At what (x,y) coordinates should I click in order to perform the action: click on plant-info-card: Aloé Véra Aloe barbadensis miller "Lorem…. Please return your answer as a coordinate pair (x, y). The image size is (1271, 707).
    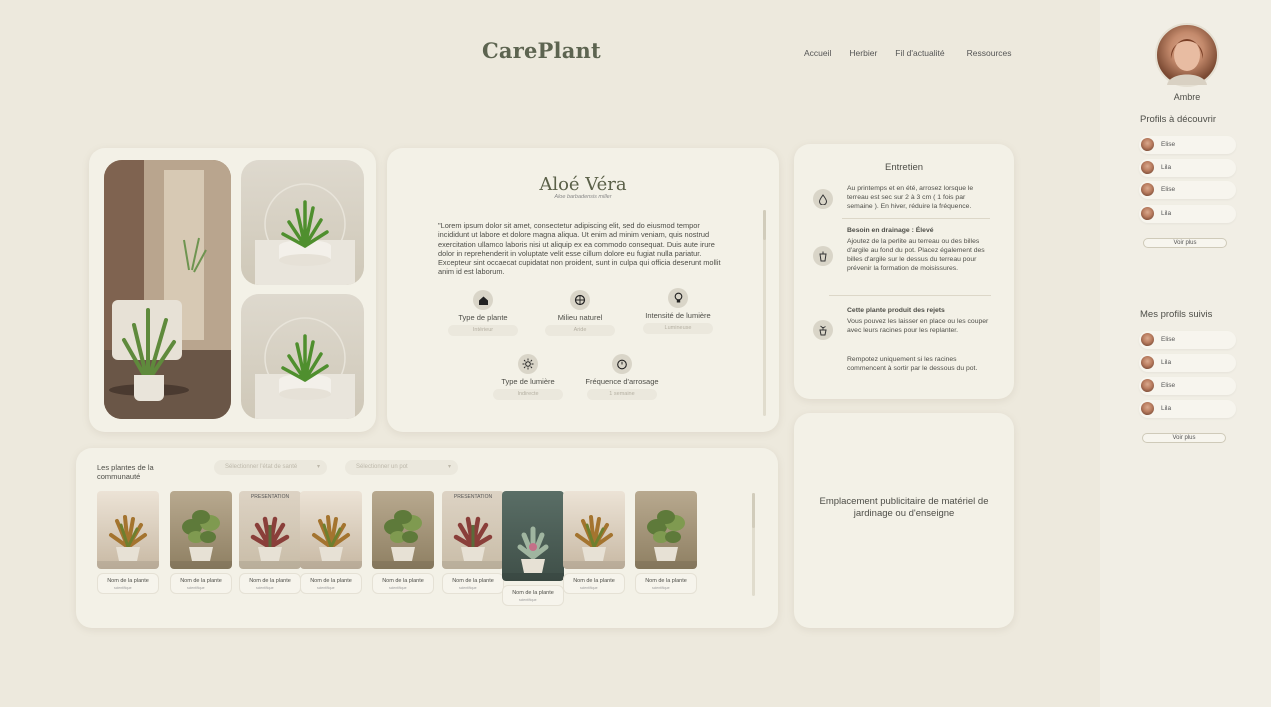
    Looking at the image, I should click on (583, 290).